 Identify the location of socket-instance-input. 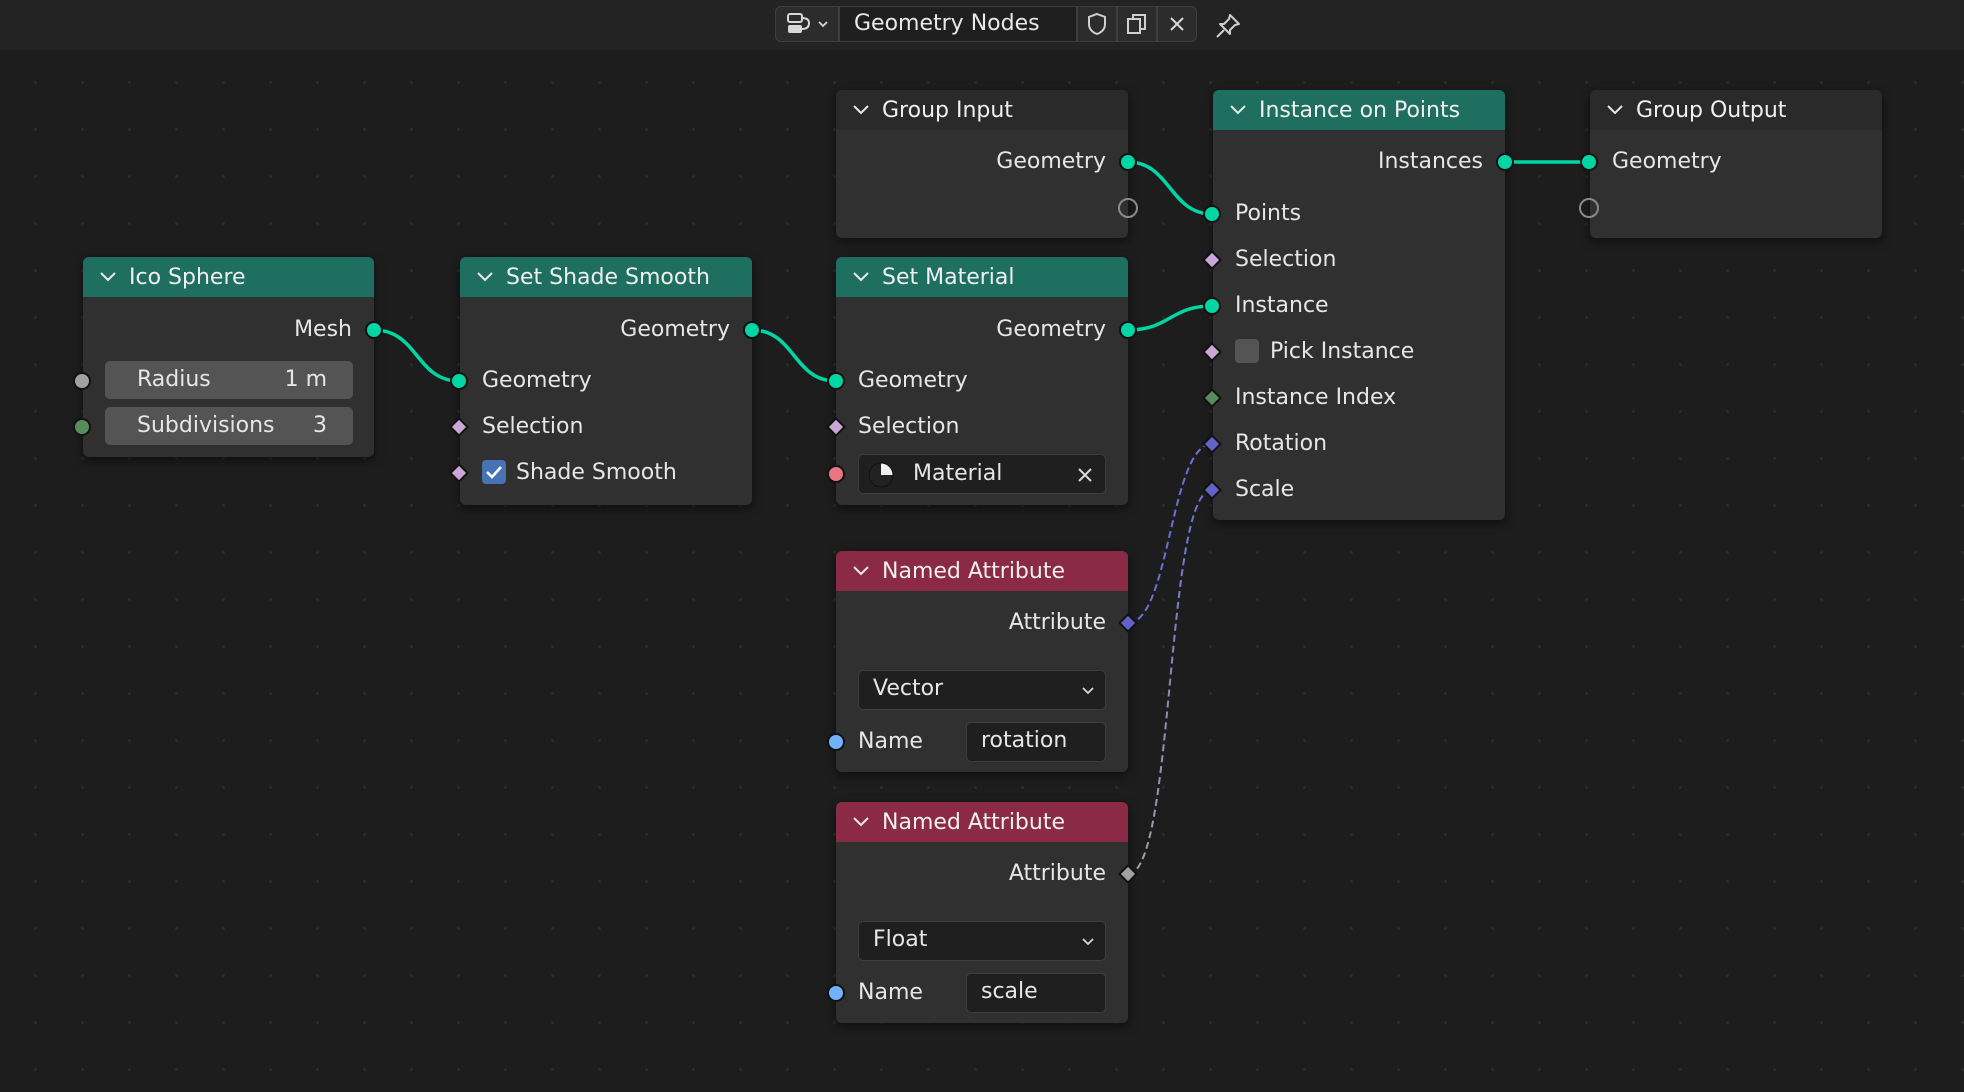
(1212, 306).